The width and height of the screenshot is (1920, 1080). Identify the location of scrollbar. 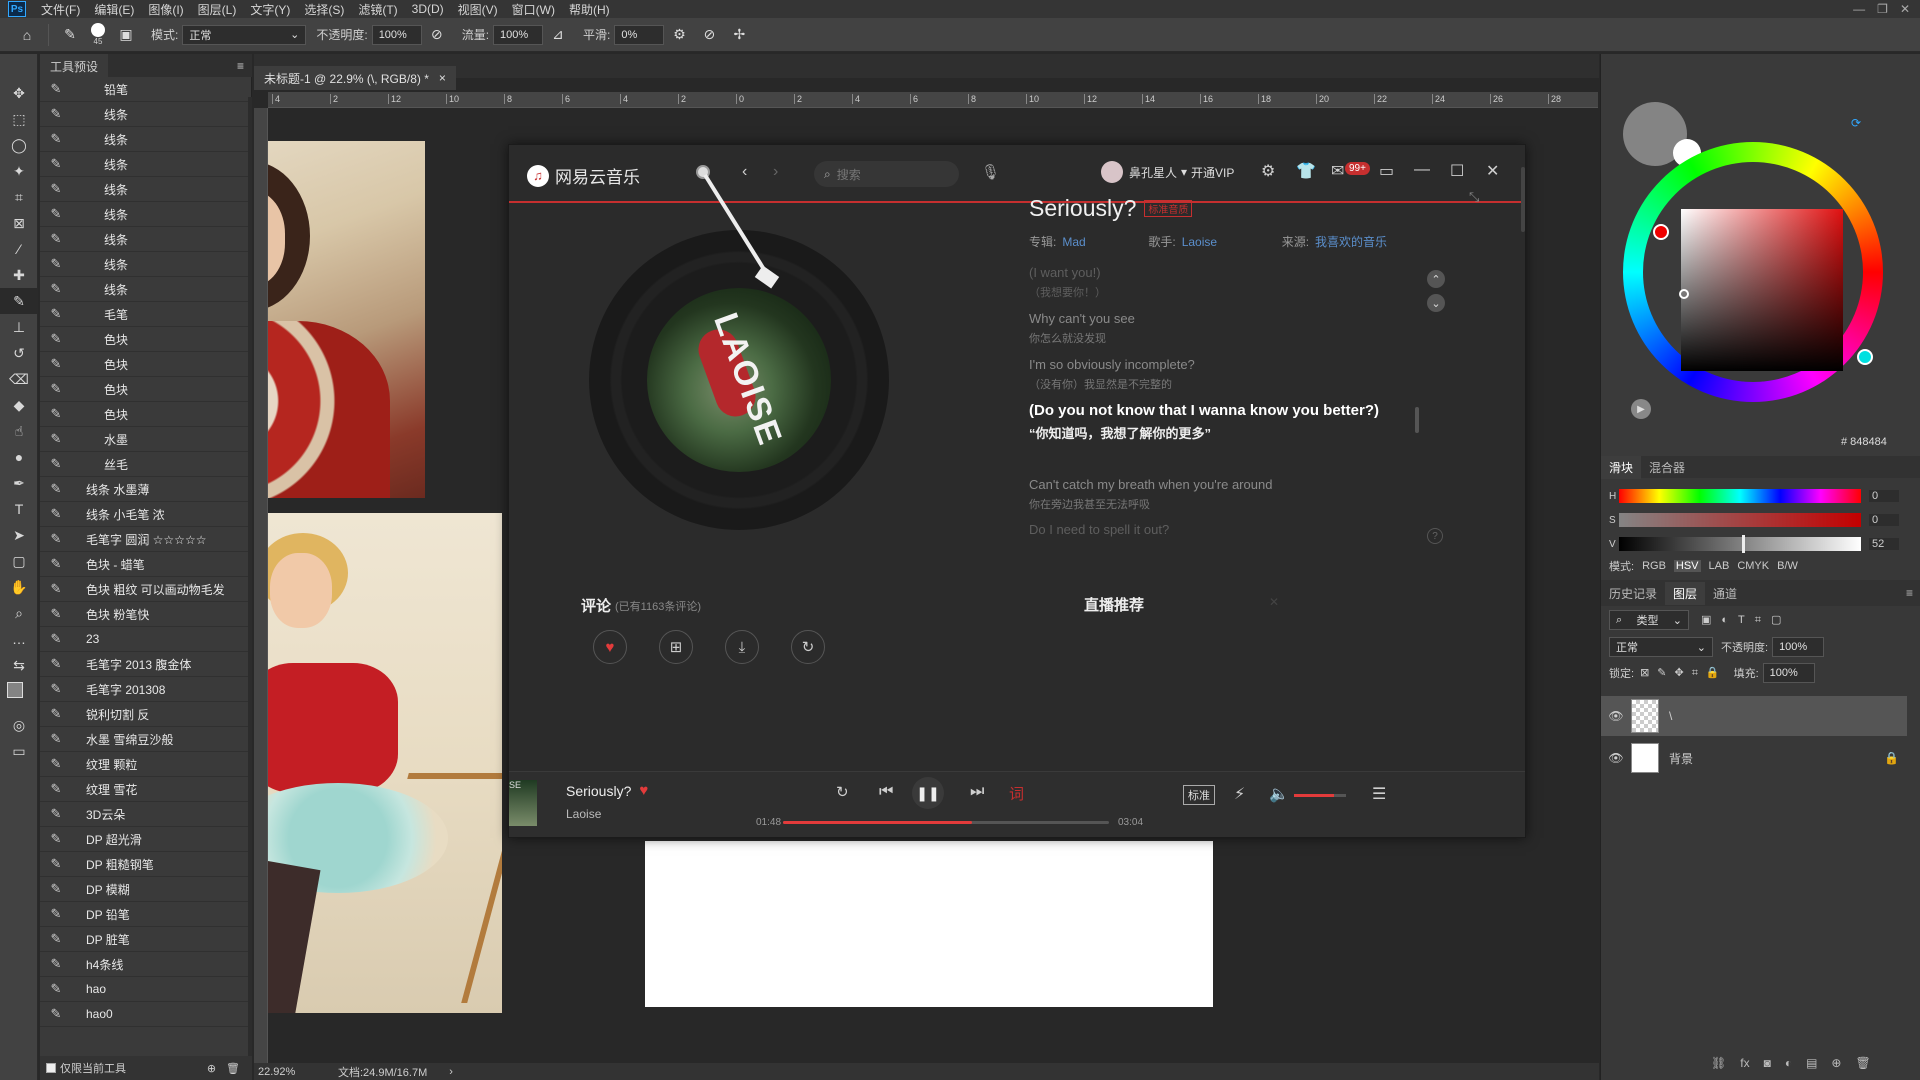
(250, 577).